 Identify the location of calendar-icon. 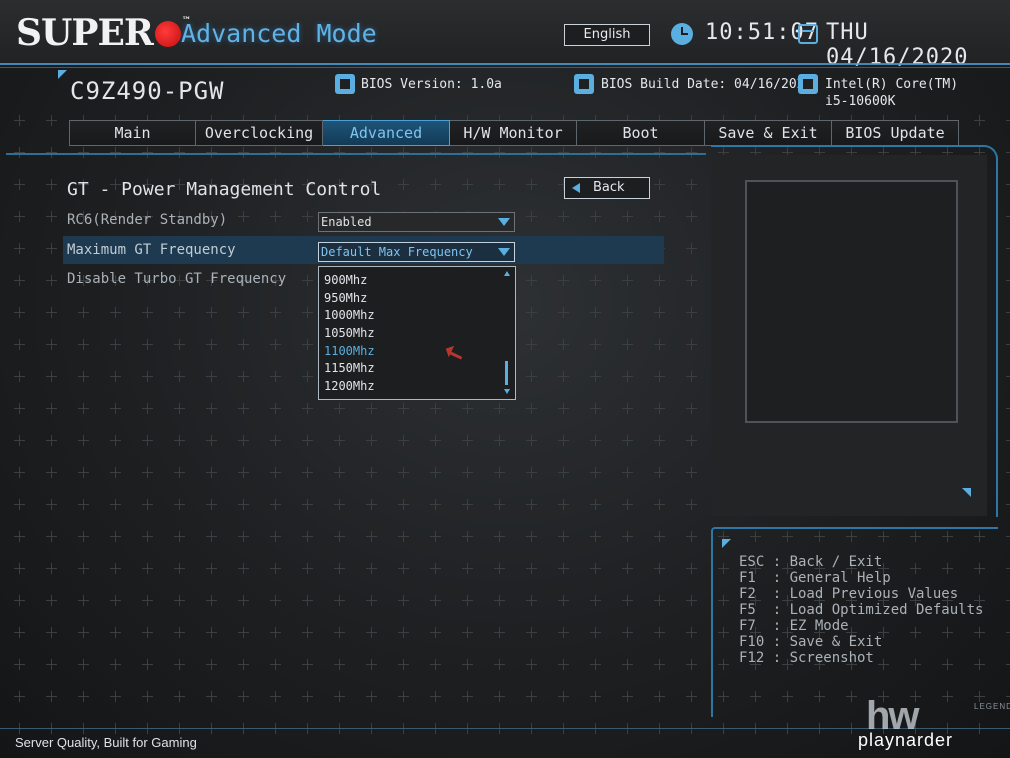
(808, 34).